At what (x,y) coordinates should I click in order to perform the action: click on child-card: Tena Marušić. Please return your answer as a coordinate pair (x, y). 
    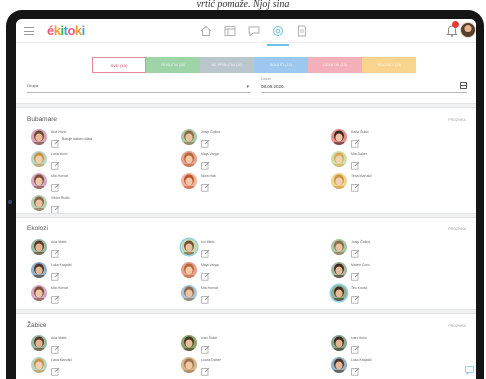
    Looking at the image, I should click on (396, 182).